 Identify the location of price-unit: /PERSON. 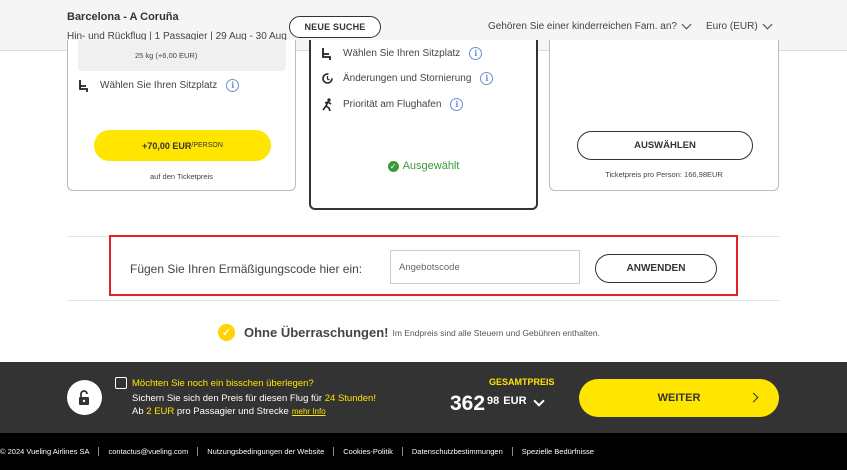
(207, 145).